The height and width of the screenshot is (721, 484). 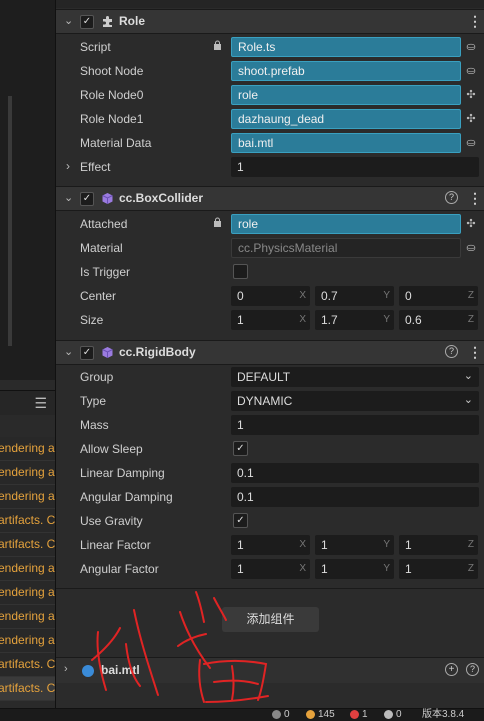 I want to click on status-bar: 0 145 1 0 版本3.8.4, so click(x=242, y=714).